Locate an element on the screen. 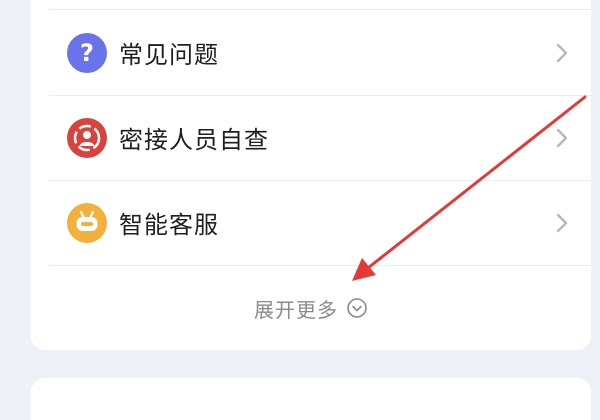  divider is located at coordinates (320, 265).